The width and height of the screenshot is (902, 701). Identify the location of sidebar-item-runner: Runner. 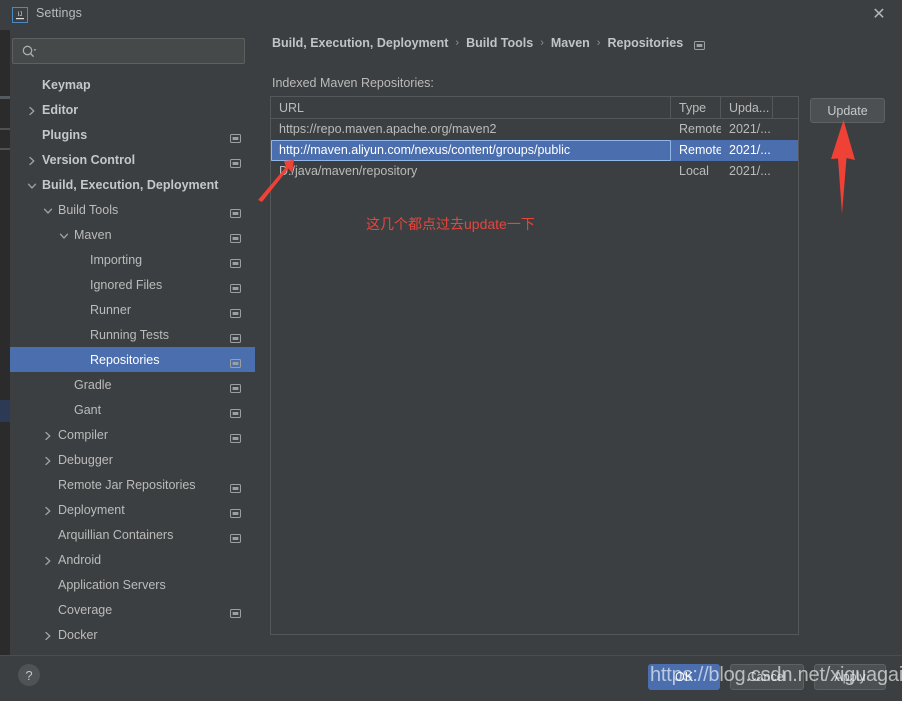
(132, 309).